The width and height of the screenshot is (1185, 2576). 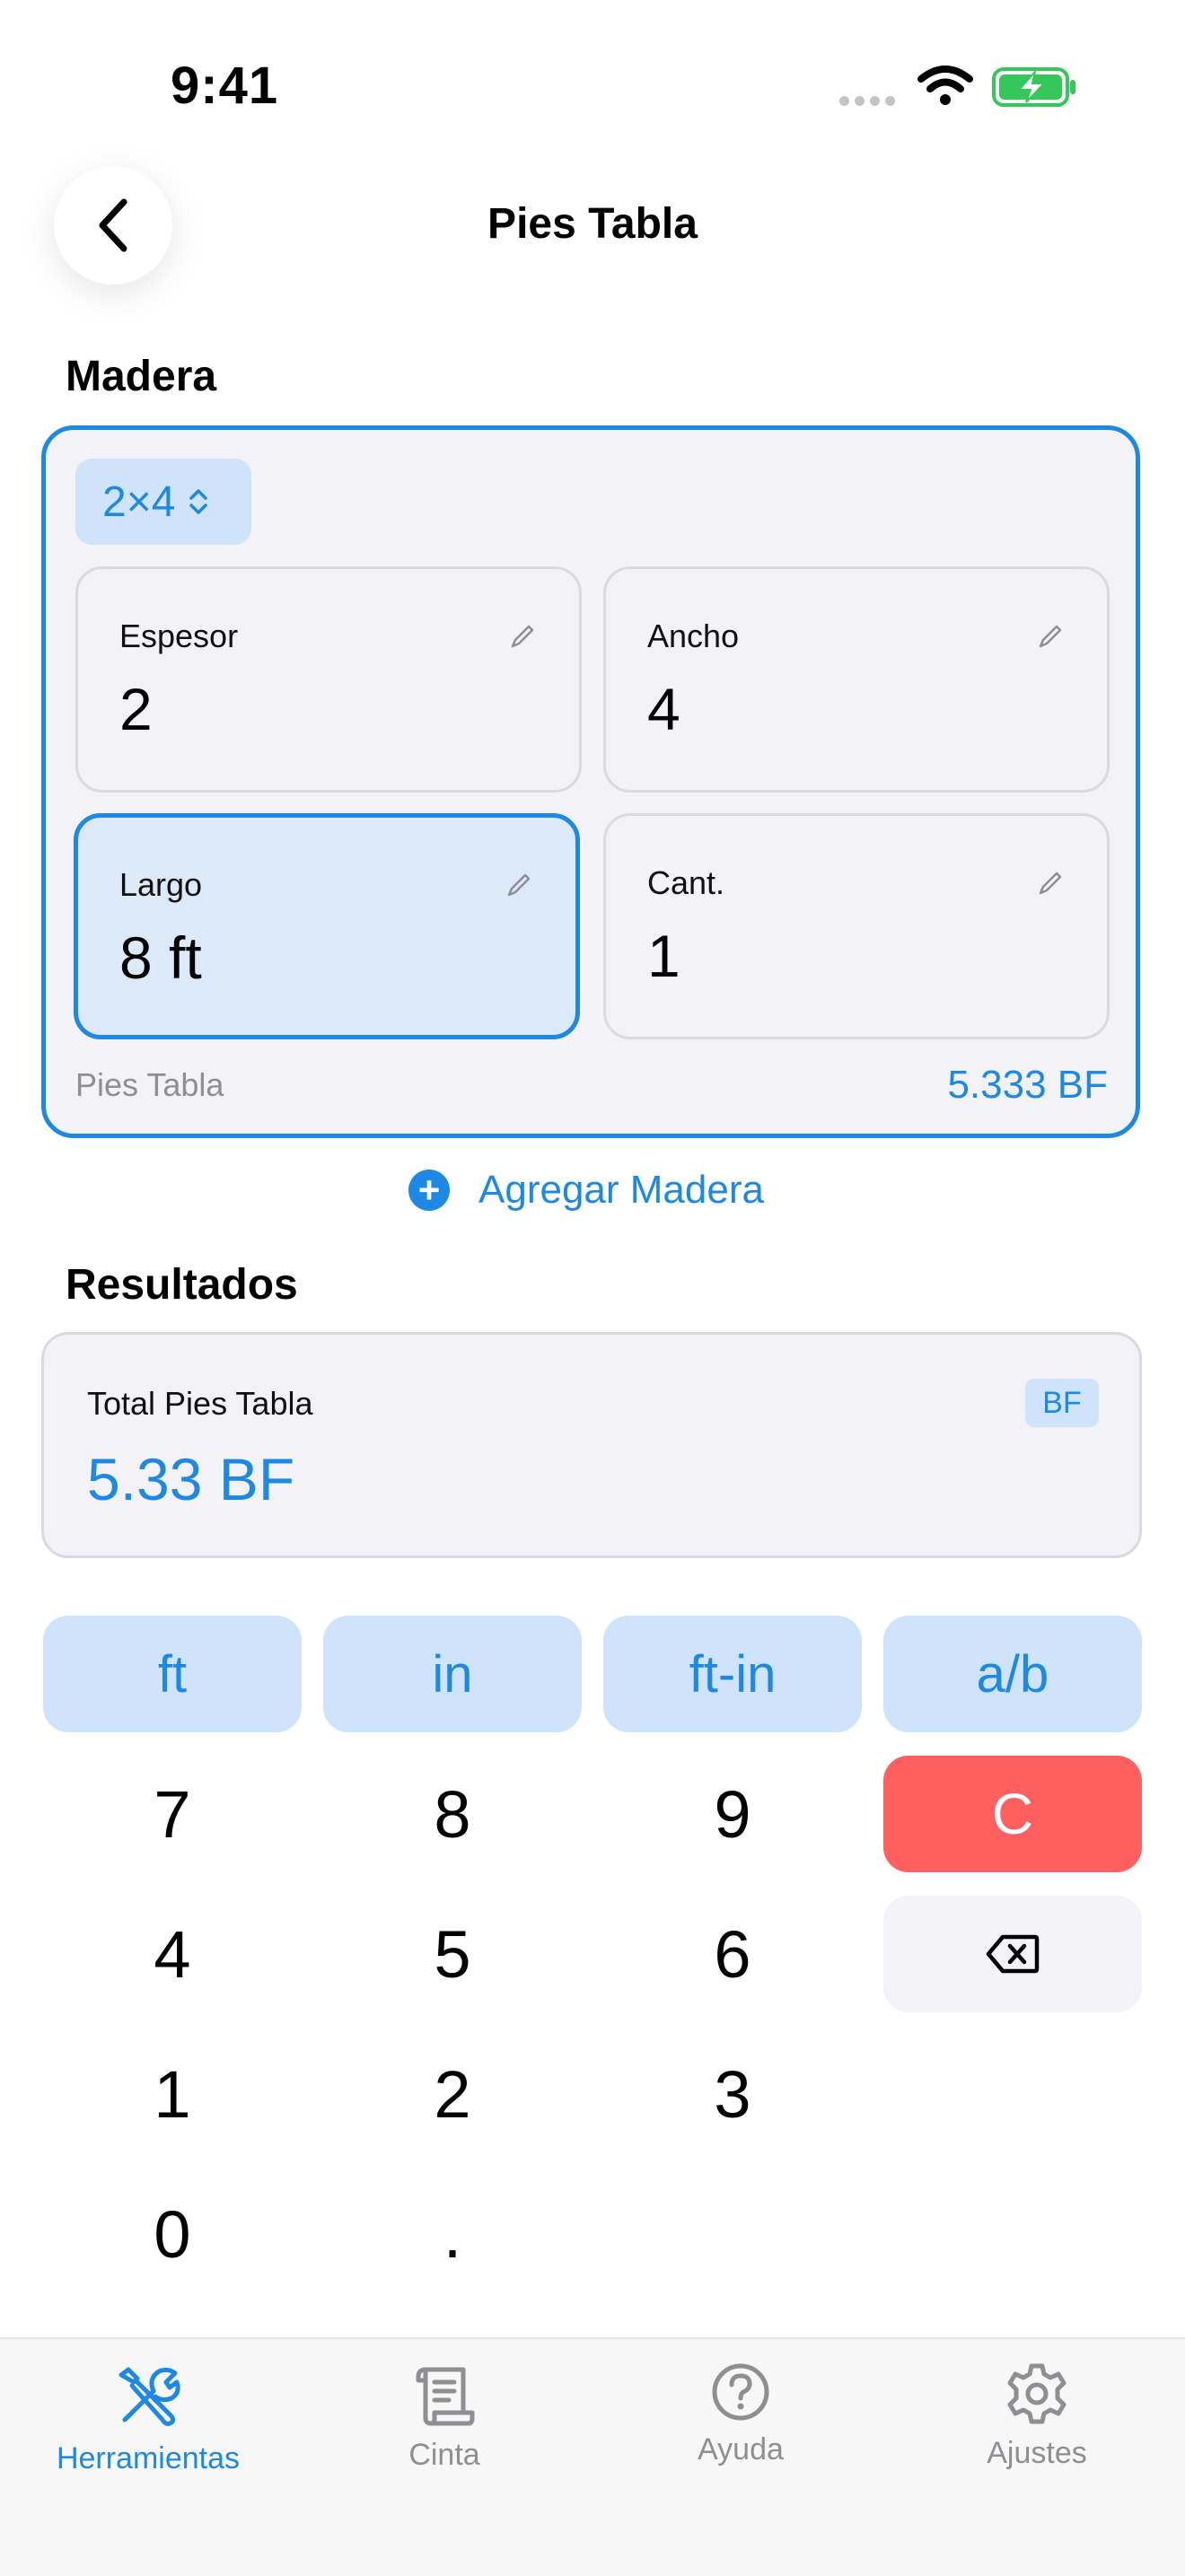 I want to click on add-lumber-button: + Agregar Madera, so click(x=586, y=1190).